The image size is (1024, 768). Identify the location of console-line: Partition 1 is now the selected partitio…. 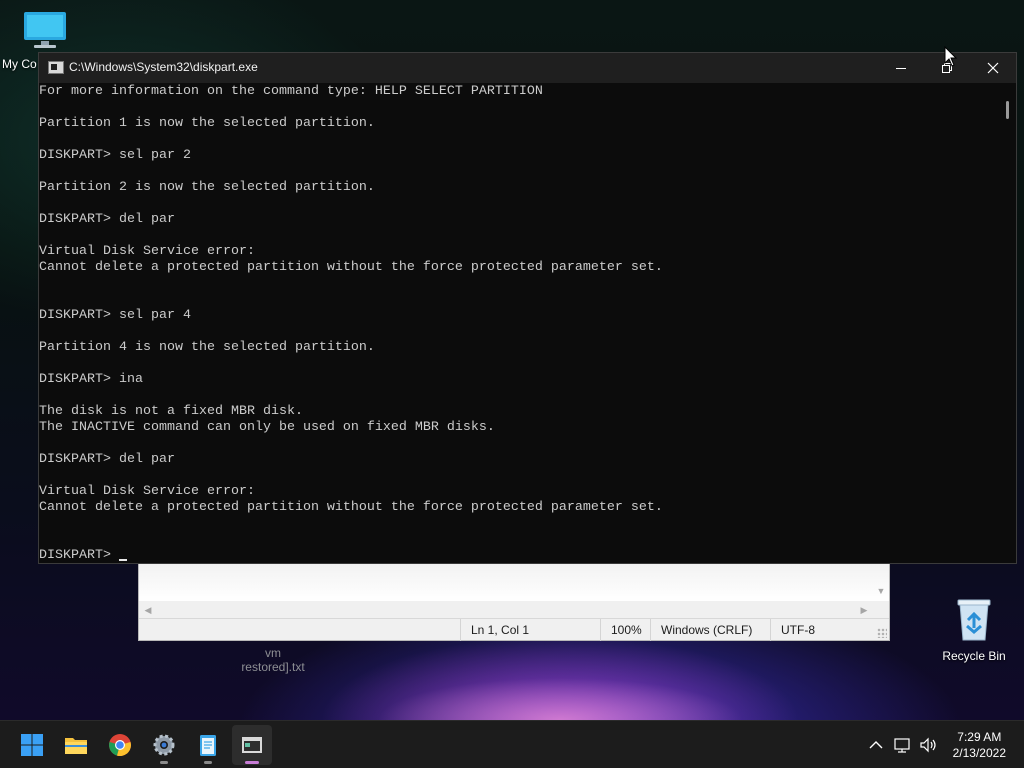
(207, 123).